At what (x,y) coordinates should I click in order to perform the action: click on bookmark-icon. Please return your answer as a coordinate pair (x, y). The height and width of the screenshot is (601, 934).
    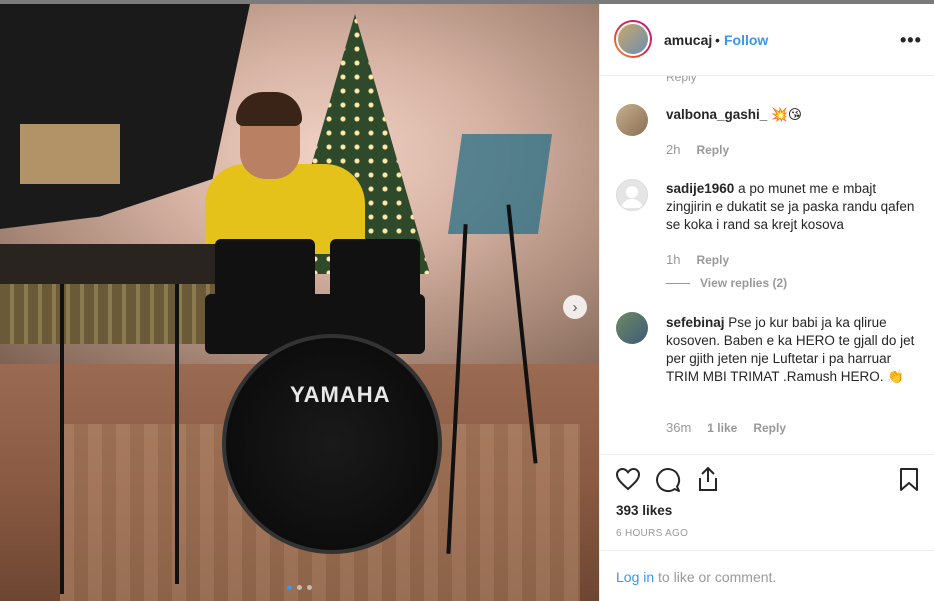
    Looking at the image, I should click on (909, 479).